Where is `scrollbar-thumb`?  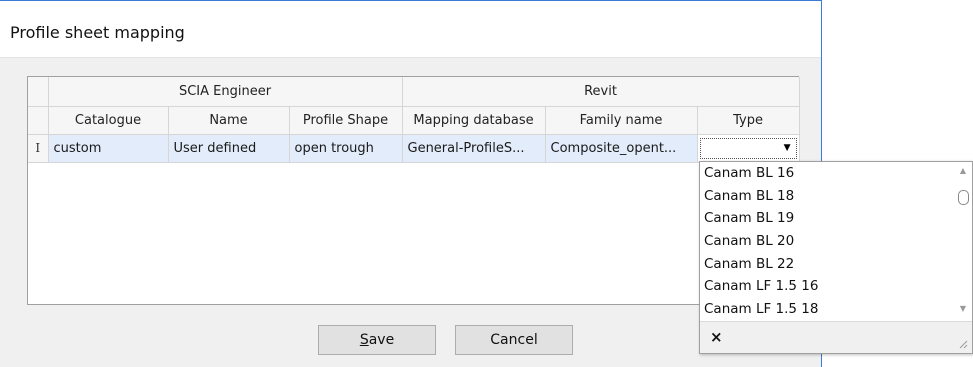 scrollbar-thumb is located at coordinates (963, 197).